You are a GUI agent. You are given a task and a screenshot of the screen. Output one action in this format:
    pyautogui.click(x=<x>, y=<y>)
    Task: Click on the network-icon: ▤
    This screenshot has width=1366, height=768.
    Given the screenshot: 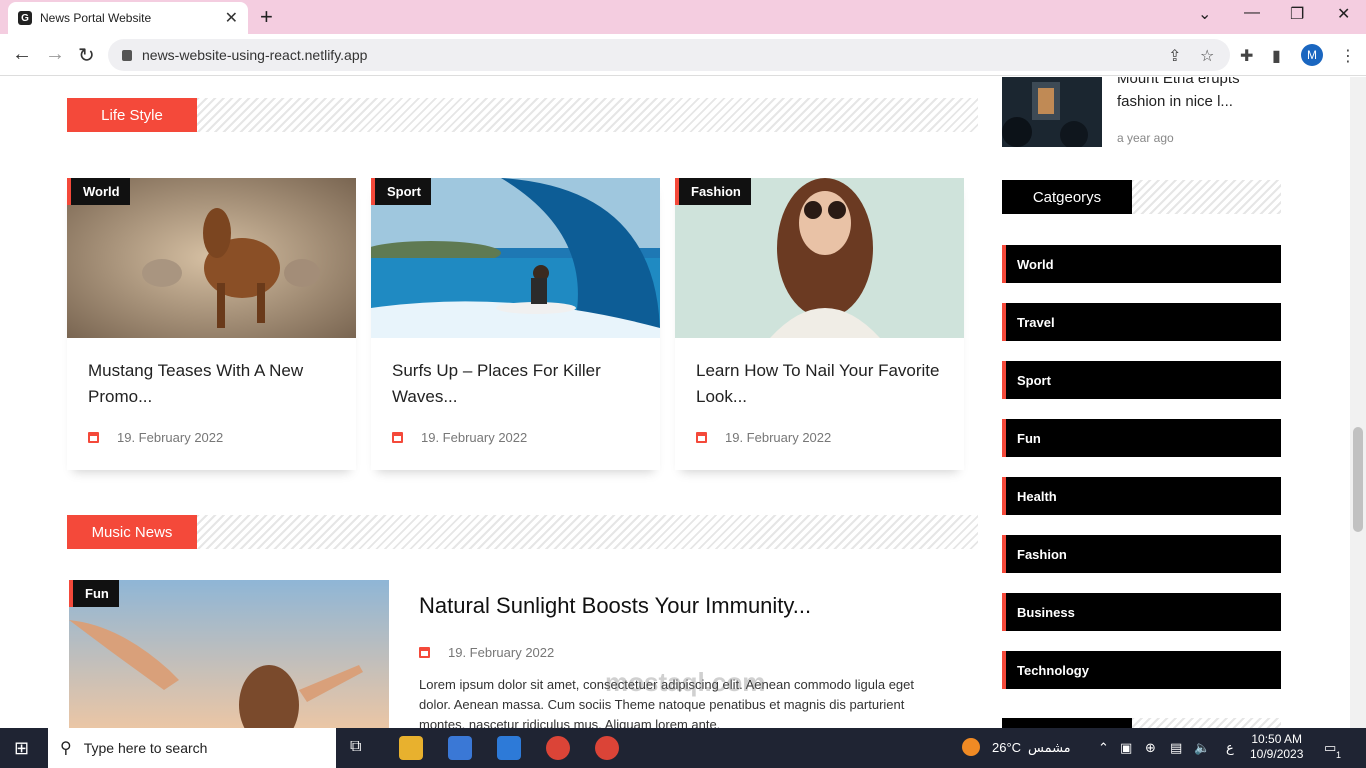 What is the action you would take?
    pyautogui.click(x=1176, y=748)
    